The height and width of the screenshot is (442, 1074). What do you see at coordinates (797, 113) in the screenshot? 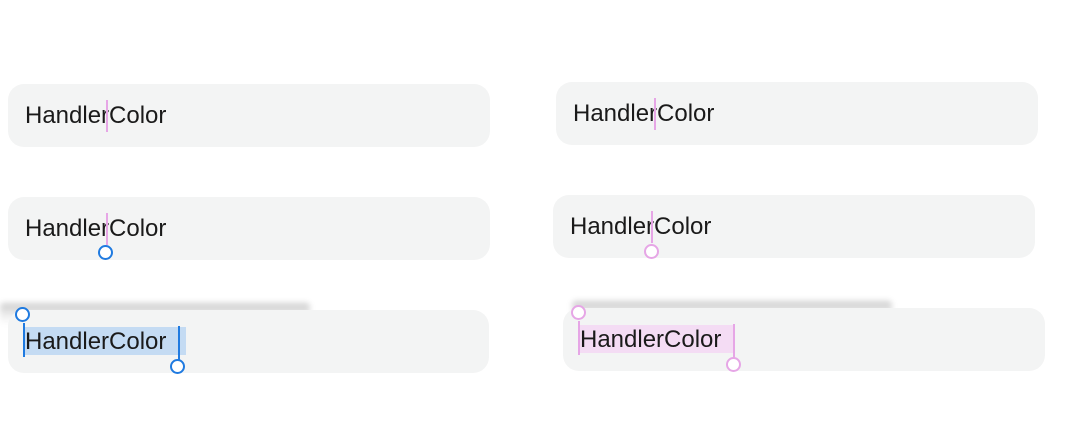
I see `handler-color-field-2: HandlerColor` at bounding box center [797, 113].